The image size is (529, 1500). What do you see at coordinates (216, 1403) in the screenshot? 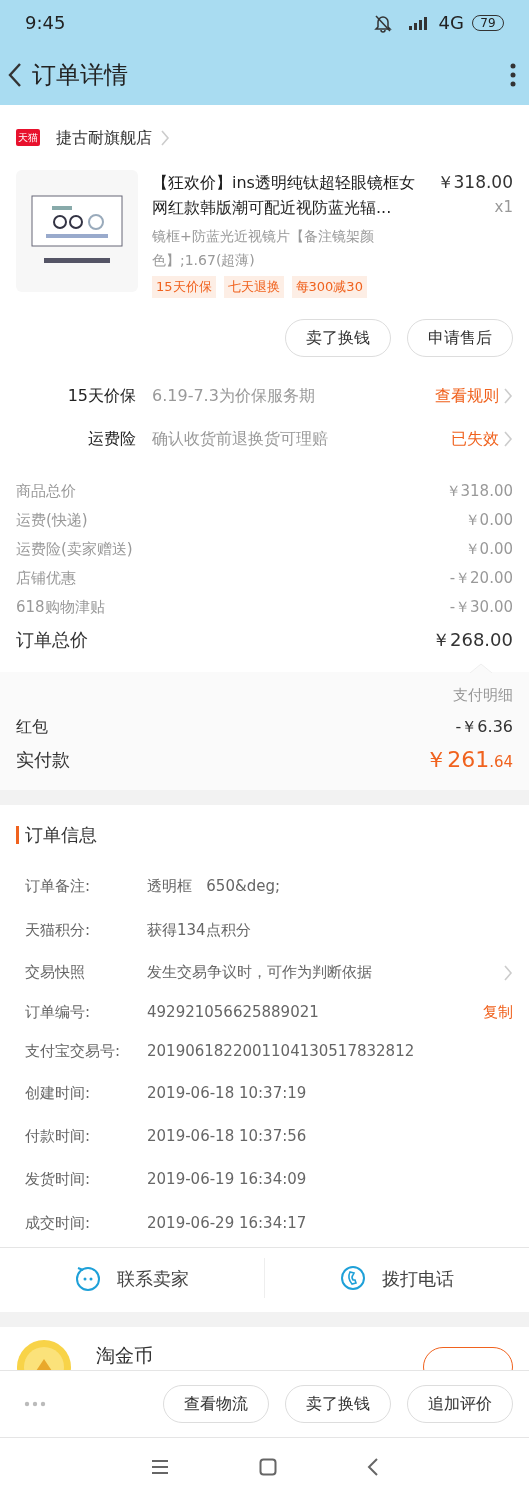
I see `action-button: 查看物流` at bounding box center [216, 1403].